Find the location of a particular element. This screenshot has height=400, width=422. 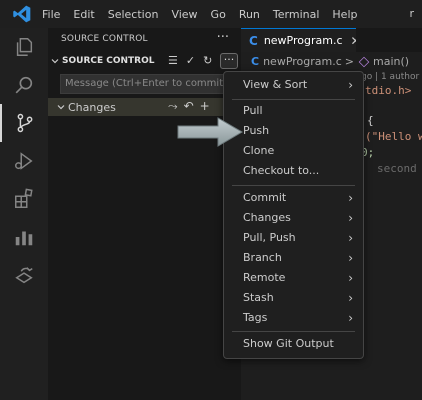

menu-item-label: Stash is located at coordinates (258, 297).